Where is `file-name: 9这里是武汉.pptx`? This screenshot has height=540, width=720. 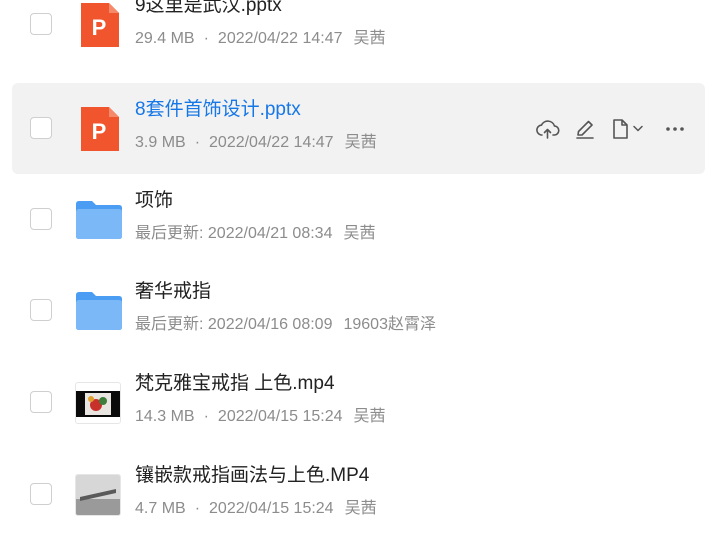 file-name: 9这里是武汉.pptx is located at coordinates (208, 8).